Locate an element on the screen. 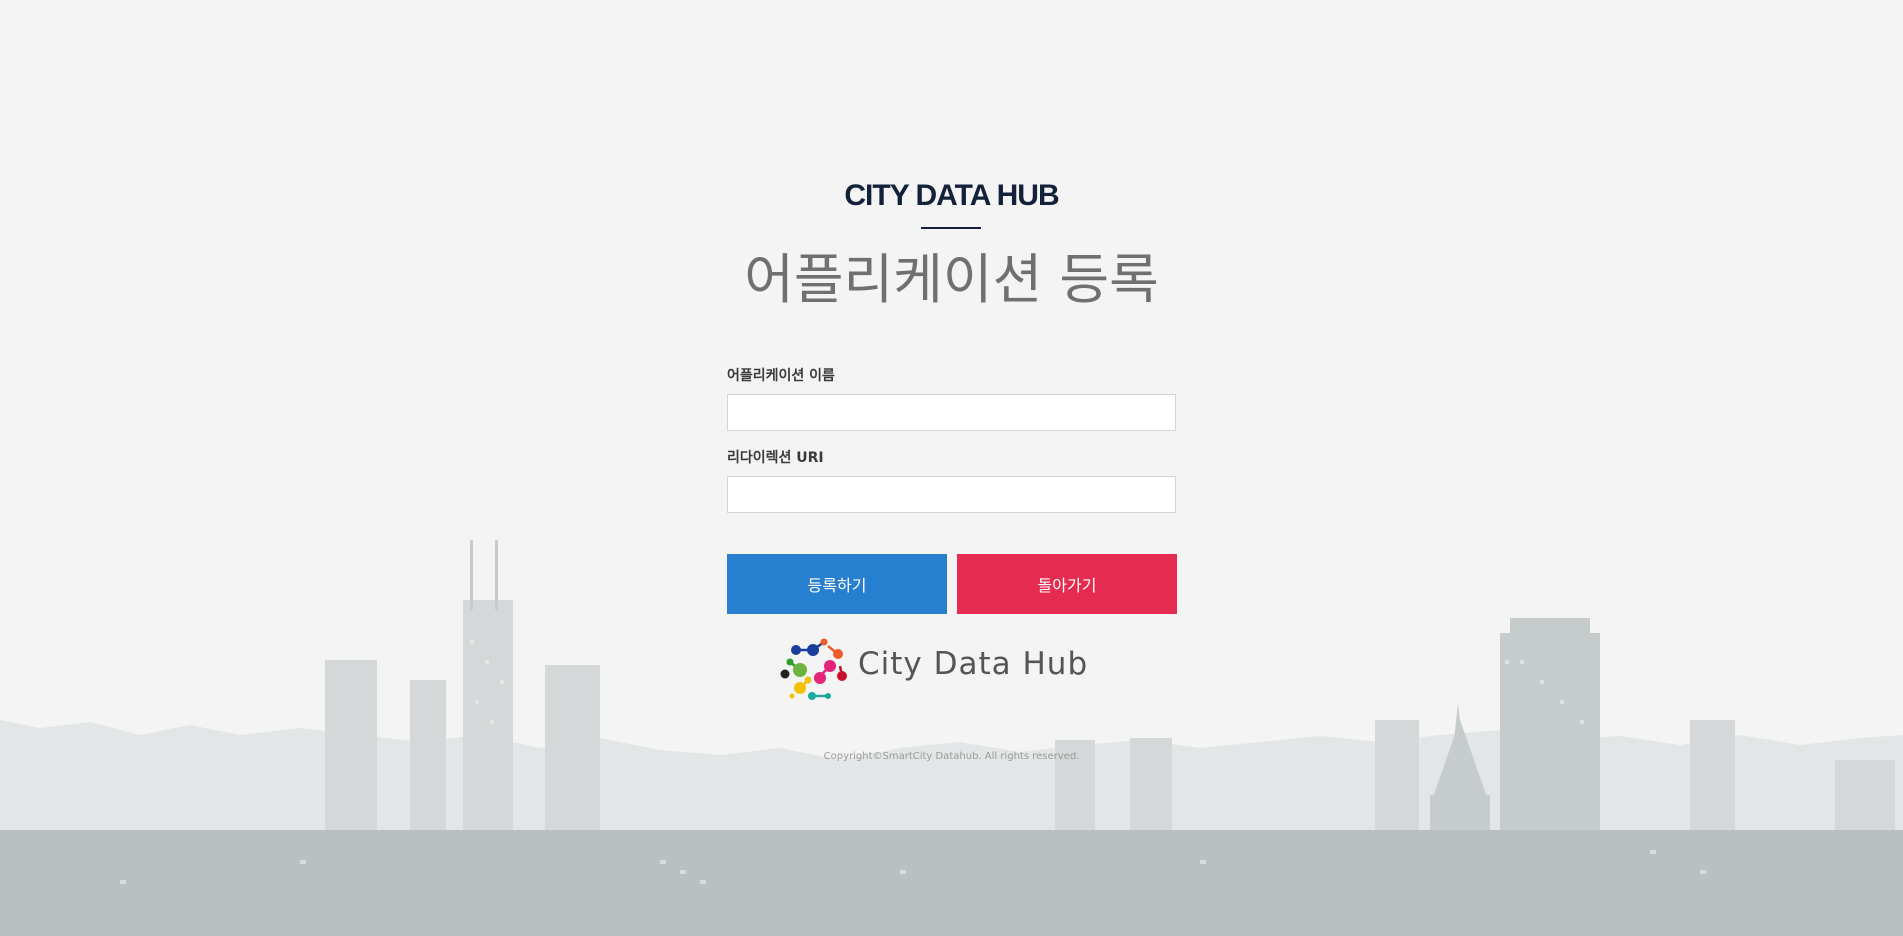 This screenshot has width=1903, height=936. city-data-hub-logo: City Data Hub is located at coordinates (933, 667).